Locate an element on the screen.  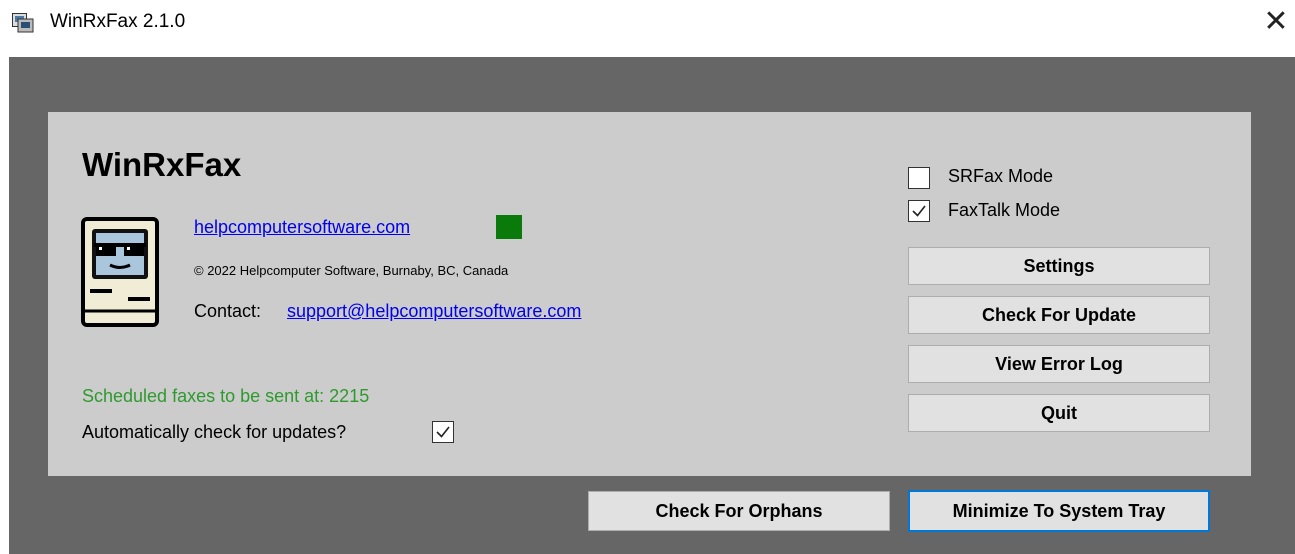
check-for-update-button: Check For Update is located at coordinates (1059, 315).